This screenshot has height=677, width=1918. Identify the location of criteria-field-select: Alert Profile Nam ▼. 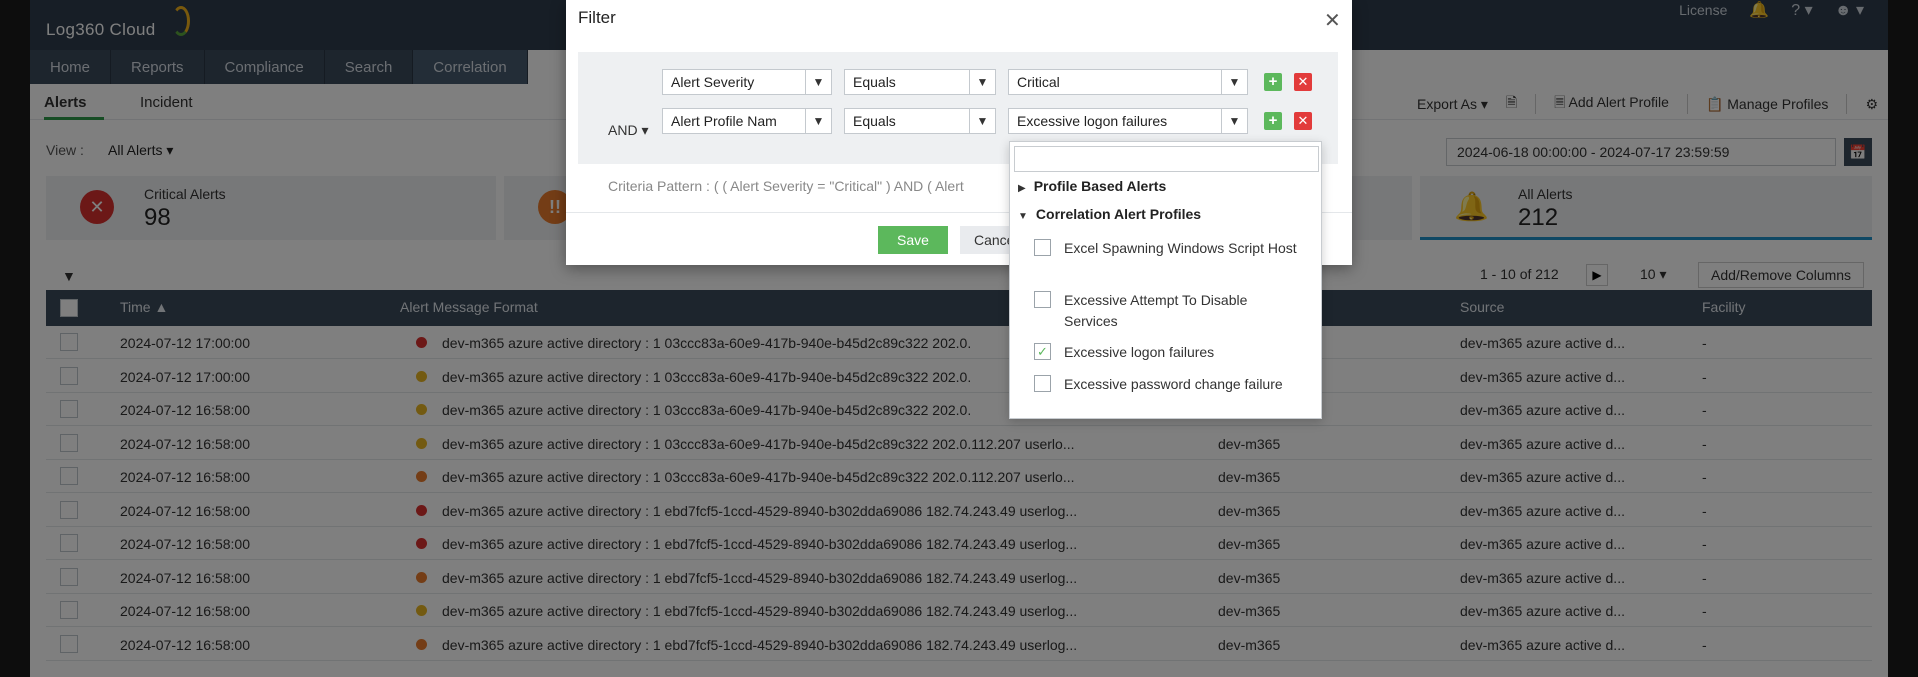
(747, 121).